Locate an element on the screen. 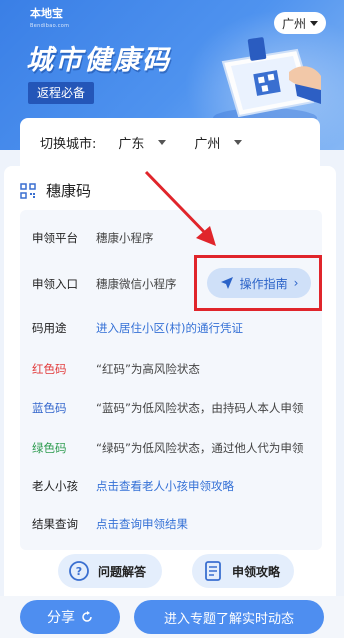 This screenshot has height=638, width=344. info-row-entry: 申领入口 穗康微信小程序 is located at coordinates (104, 284).